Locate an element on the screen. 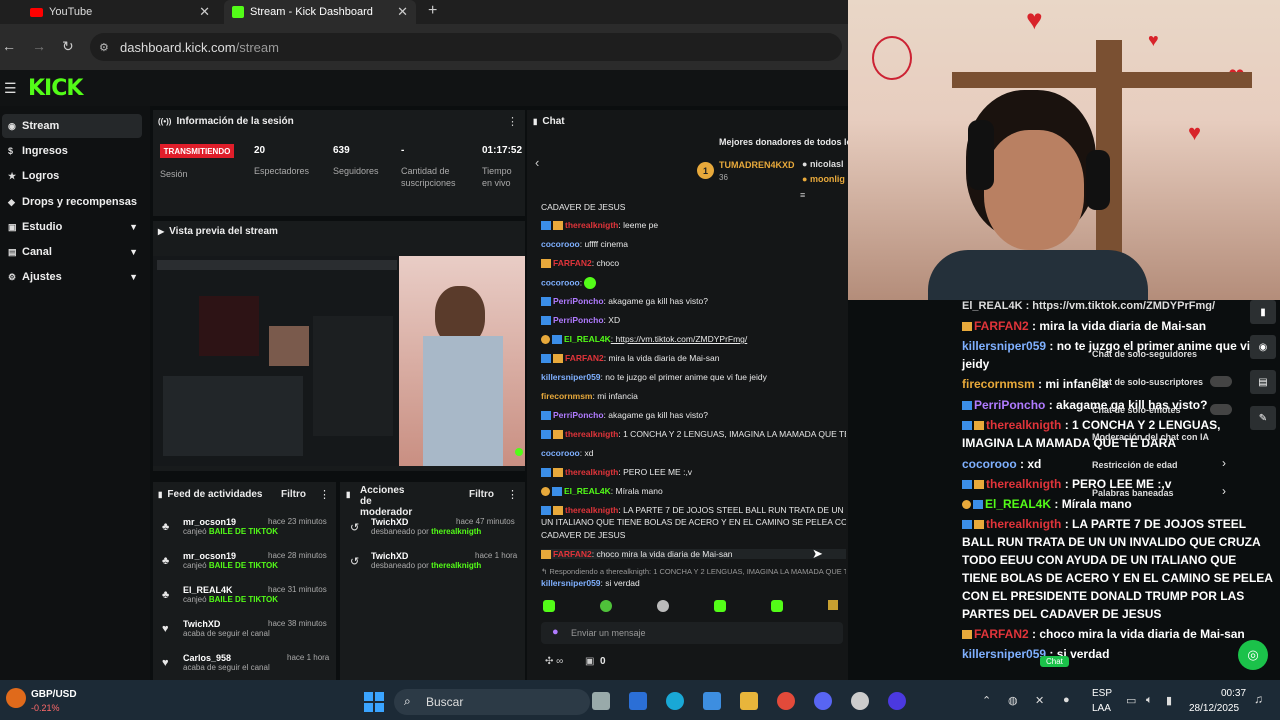 The image size is (1280, 720). broadcast-icon: ◉ is located at coordinates (1263, 347).